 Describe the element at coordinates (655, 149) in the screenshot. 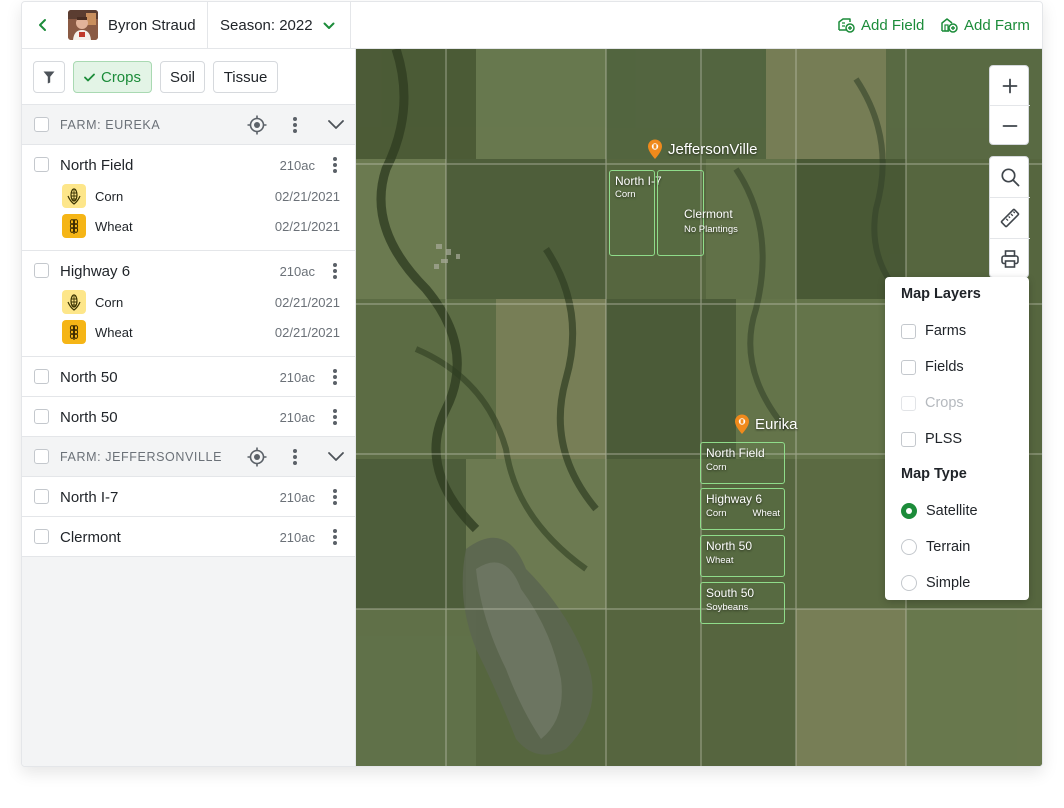

I see `map-pin-icon` at that location.